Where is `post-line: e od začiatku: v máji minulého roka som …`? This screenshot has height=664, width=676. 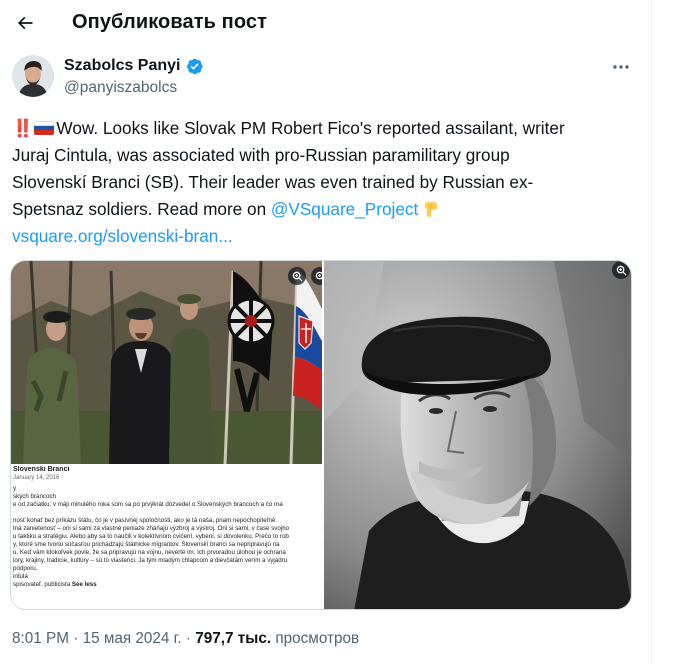 post-line: e od začiatku: v máji minulého roka som … is located at coordinates (148, 504).